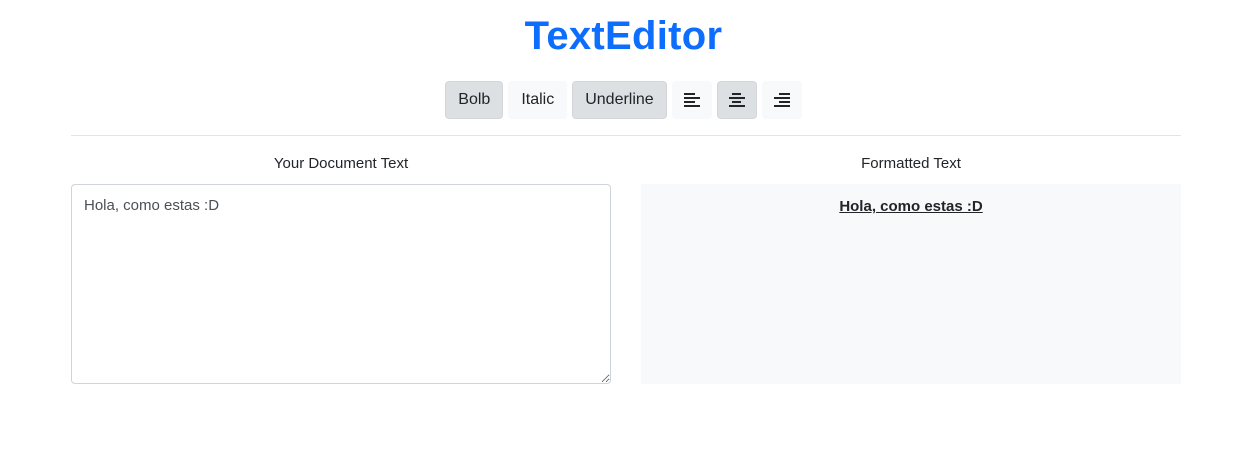 The width and height of the screenshot is (1247, 462). Describe the element at coordinates (626, 135) in the screenshot. I see `toolbar-divider` at that location.